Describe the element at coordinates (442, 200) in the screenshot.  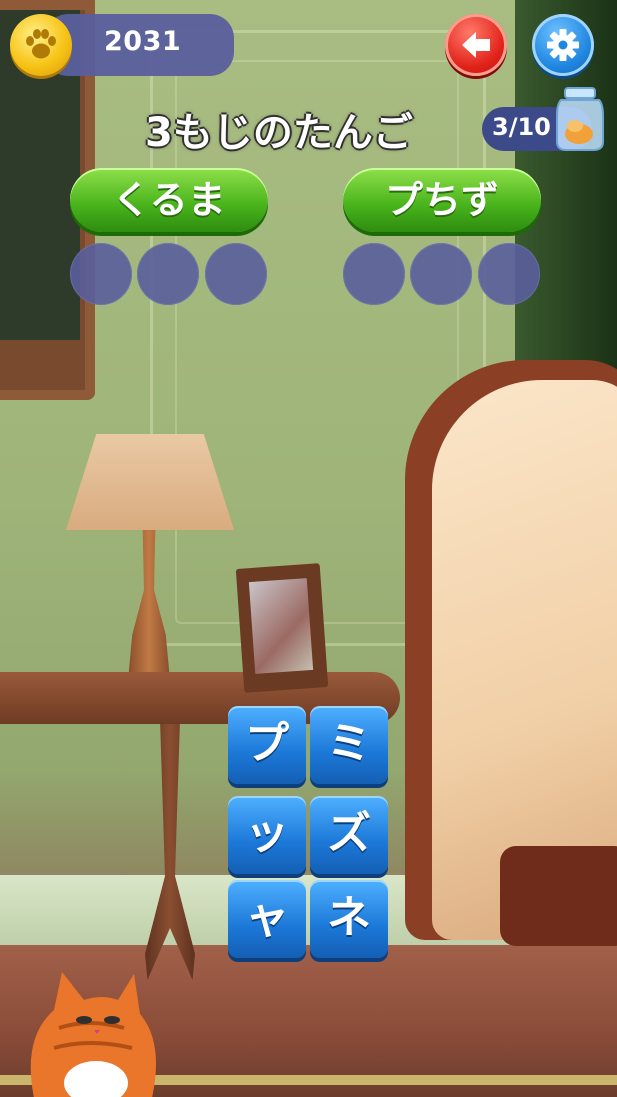
I see `found-word-2: プちず` at that location.